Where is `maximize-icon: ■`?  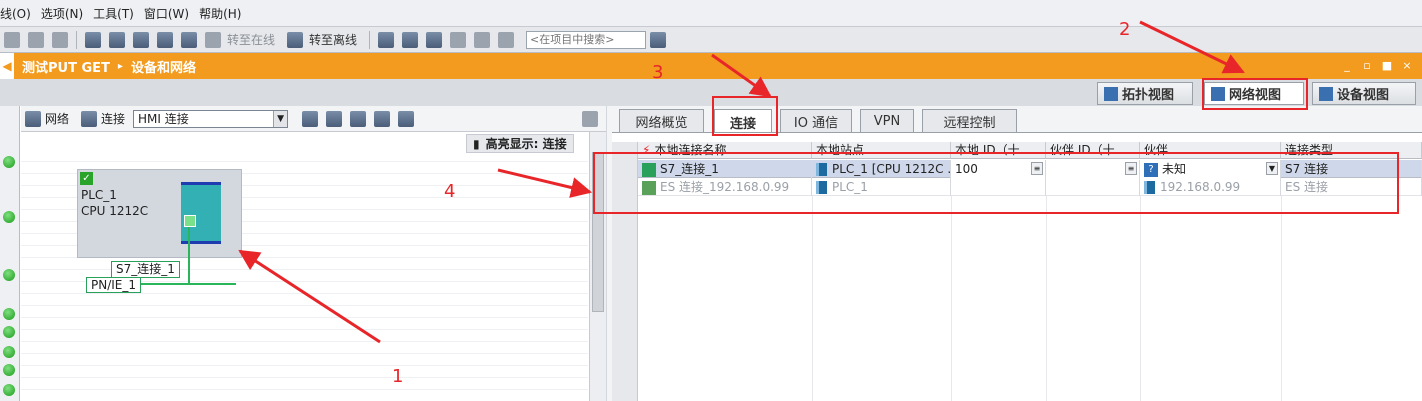 maximize-icon: ■ is located at coordinates (1387, 66).